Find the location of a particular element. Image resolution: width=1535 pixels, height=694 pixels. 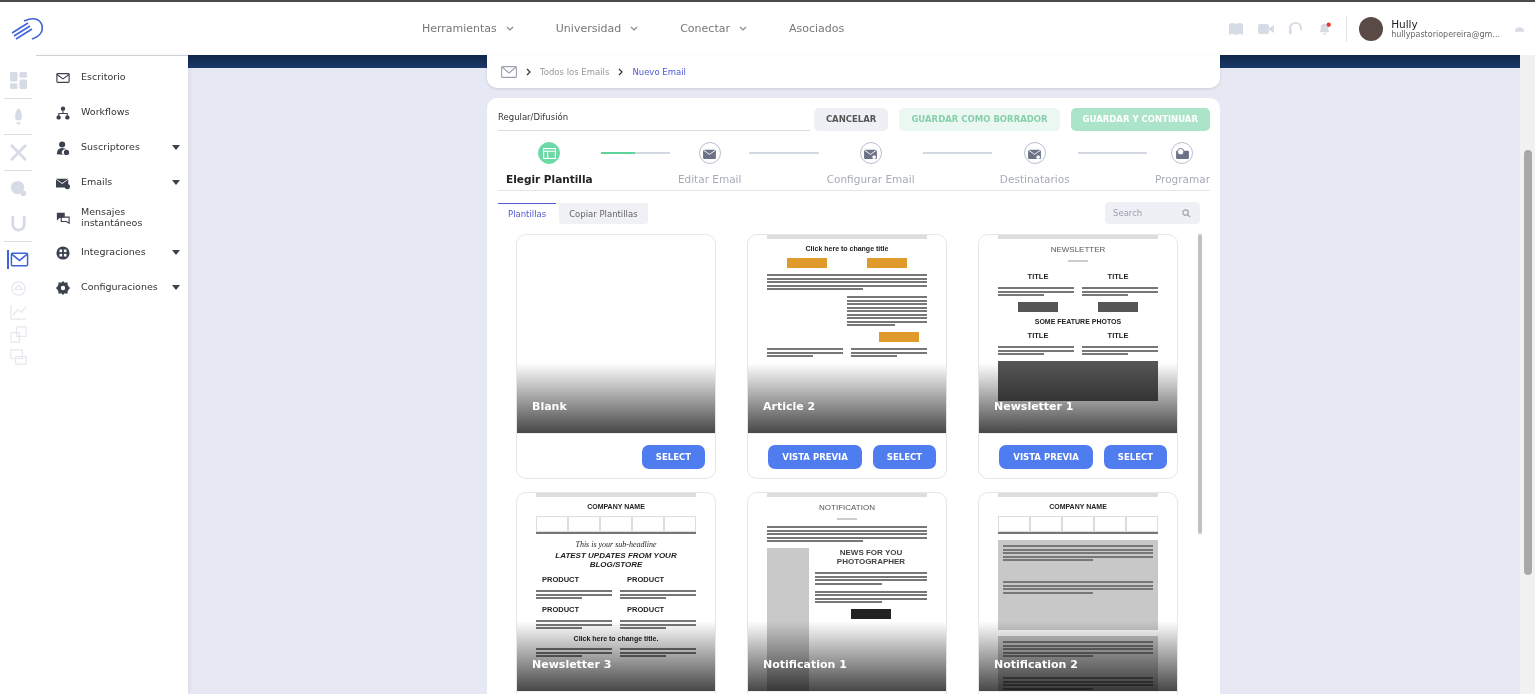

action-button: CANCELAR is located at coordinates (851, 119).